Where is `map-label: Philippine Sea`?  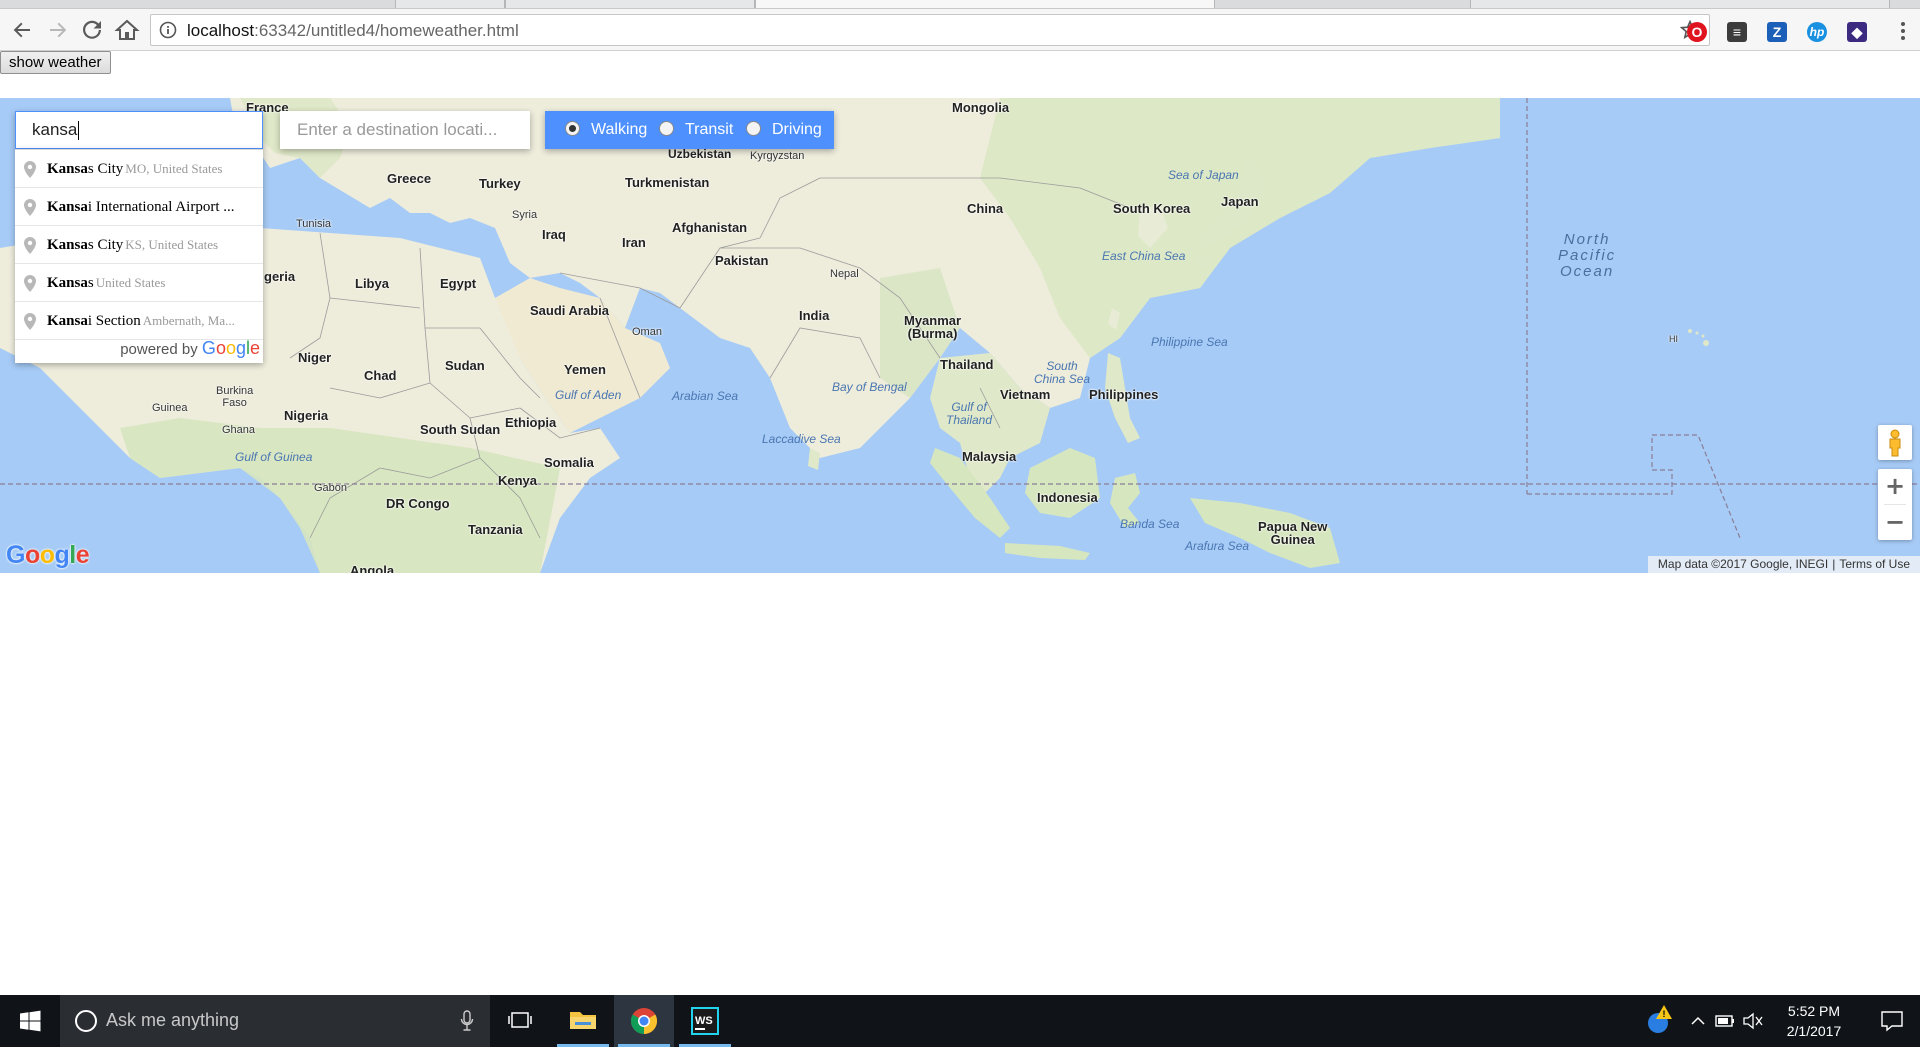
map-label: Philippine Sea is located at coordinates (1189, 342).